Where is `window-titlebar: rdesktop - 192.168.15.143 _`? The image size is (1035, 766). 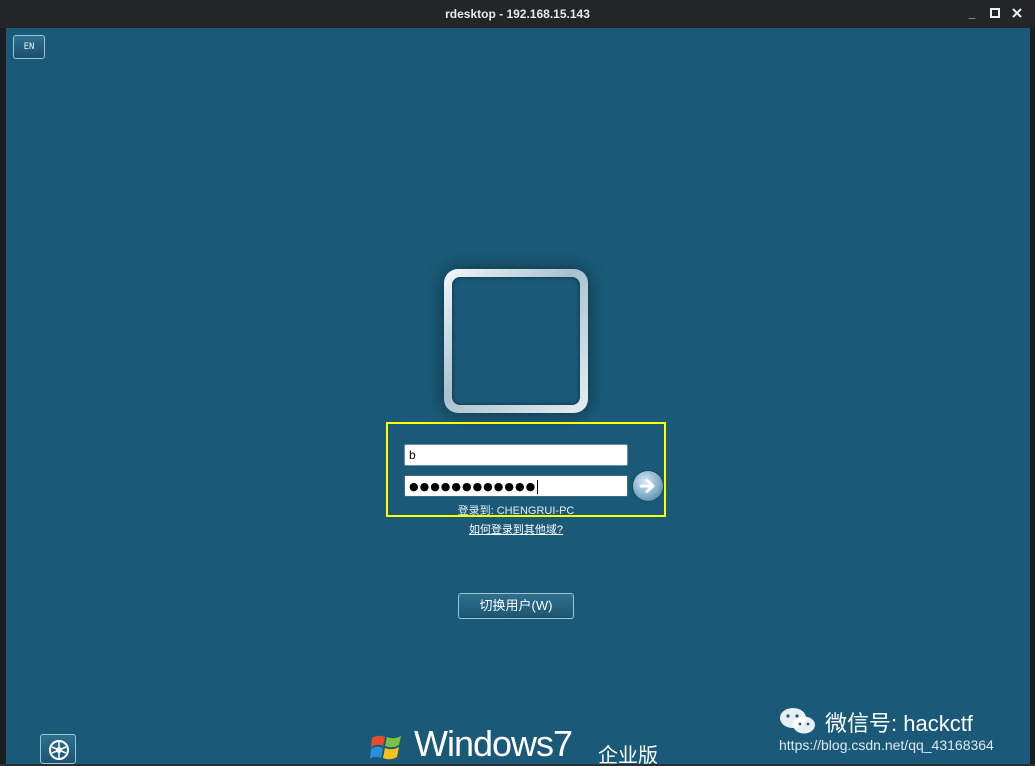
window-titlebar: rdesktop - 192.168.15.143 _ is located at coordinates (517, 14).